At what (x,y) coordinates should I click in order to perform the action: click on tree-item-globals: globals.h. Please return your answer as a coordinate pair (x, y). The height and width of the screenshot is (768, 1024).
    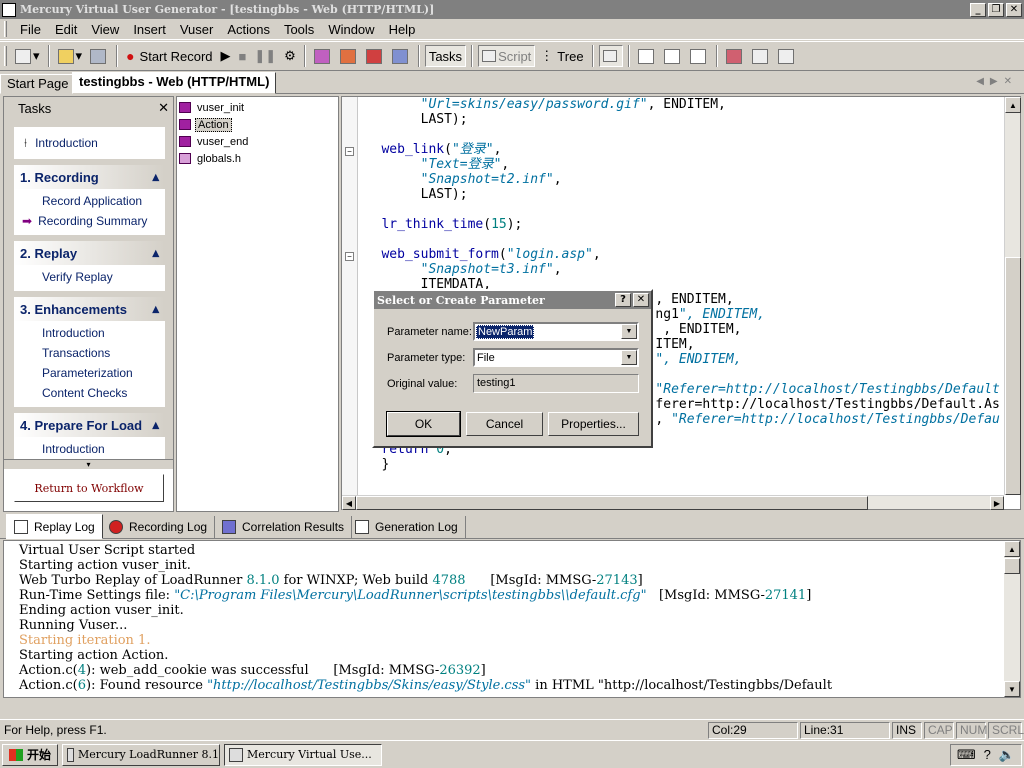
    Looking at the image, I should click on (257, 158).